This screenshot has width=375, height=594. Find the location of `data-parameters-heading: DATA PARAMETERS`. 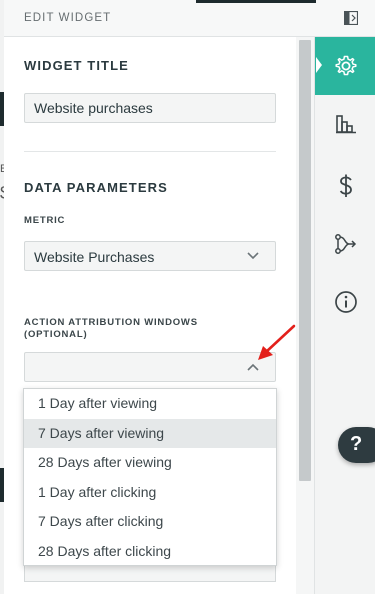

data-parameters-heading: DATA PARAMETERS is located at coordinates (96, 187).